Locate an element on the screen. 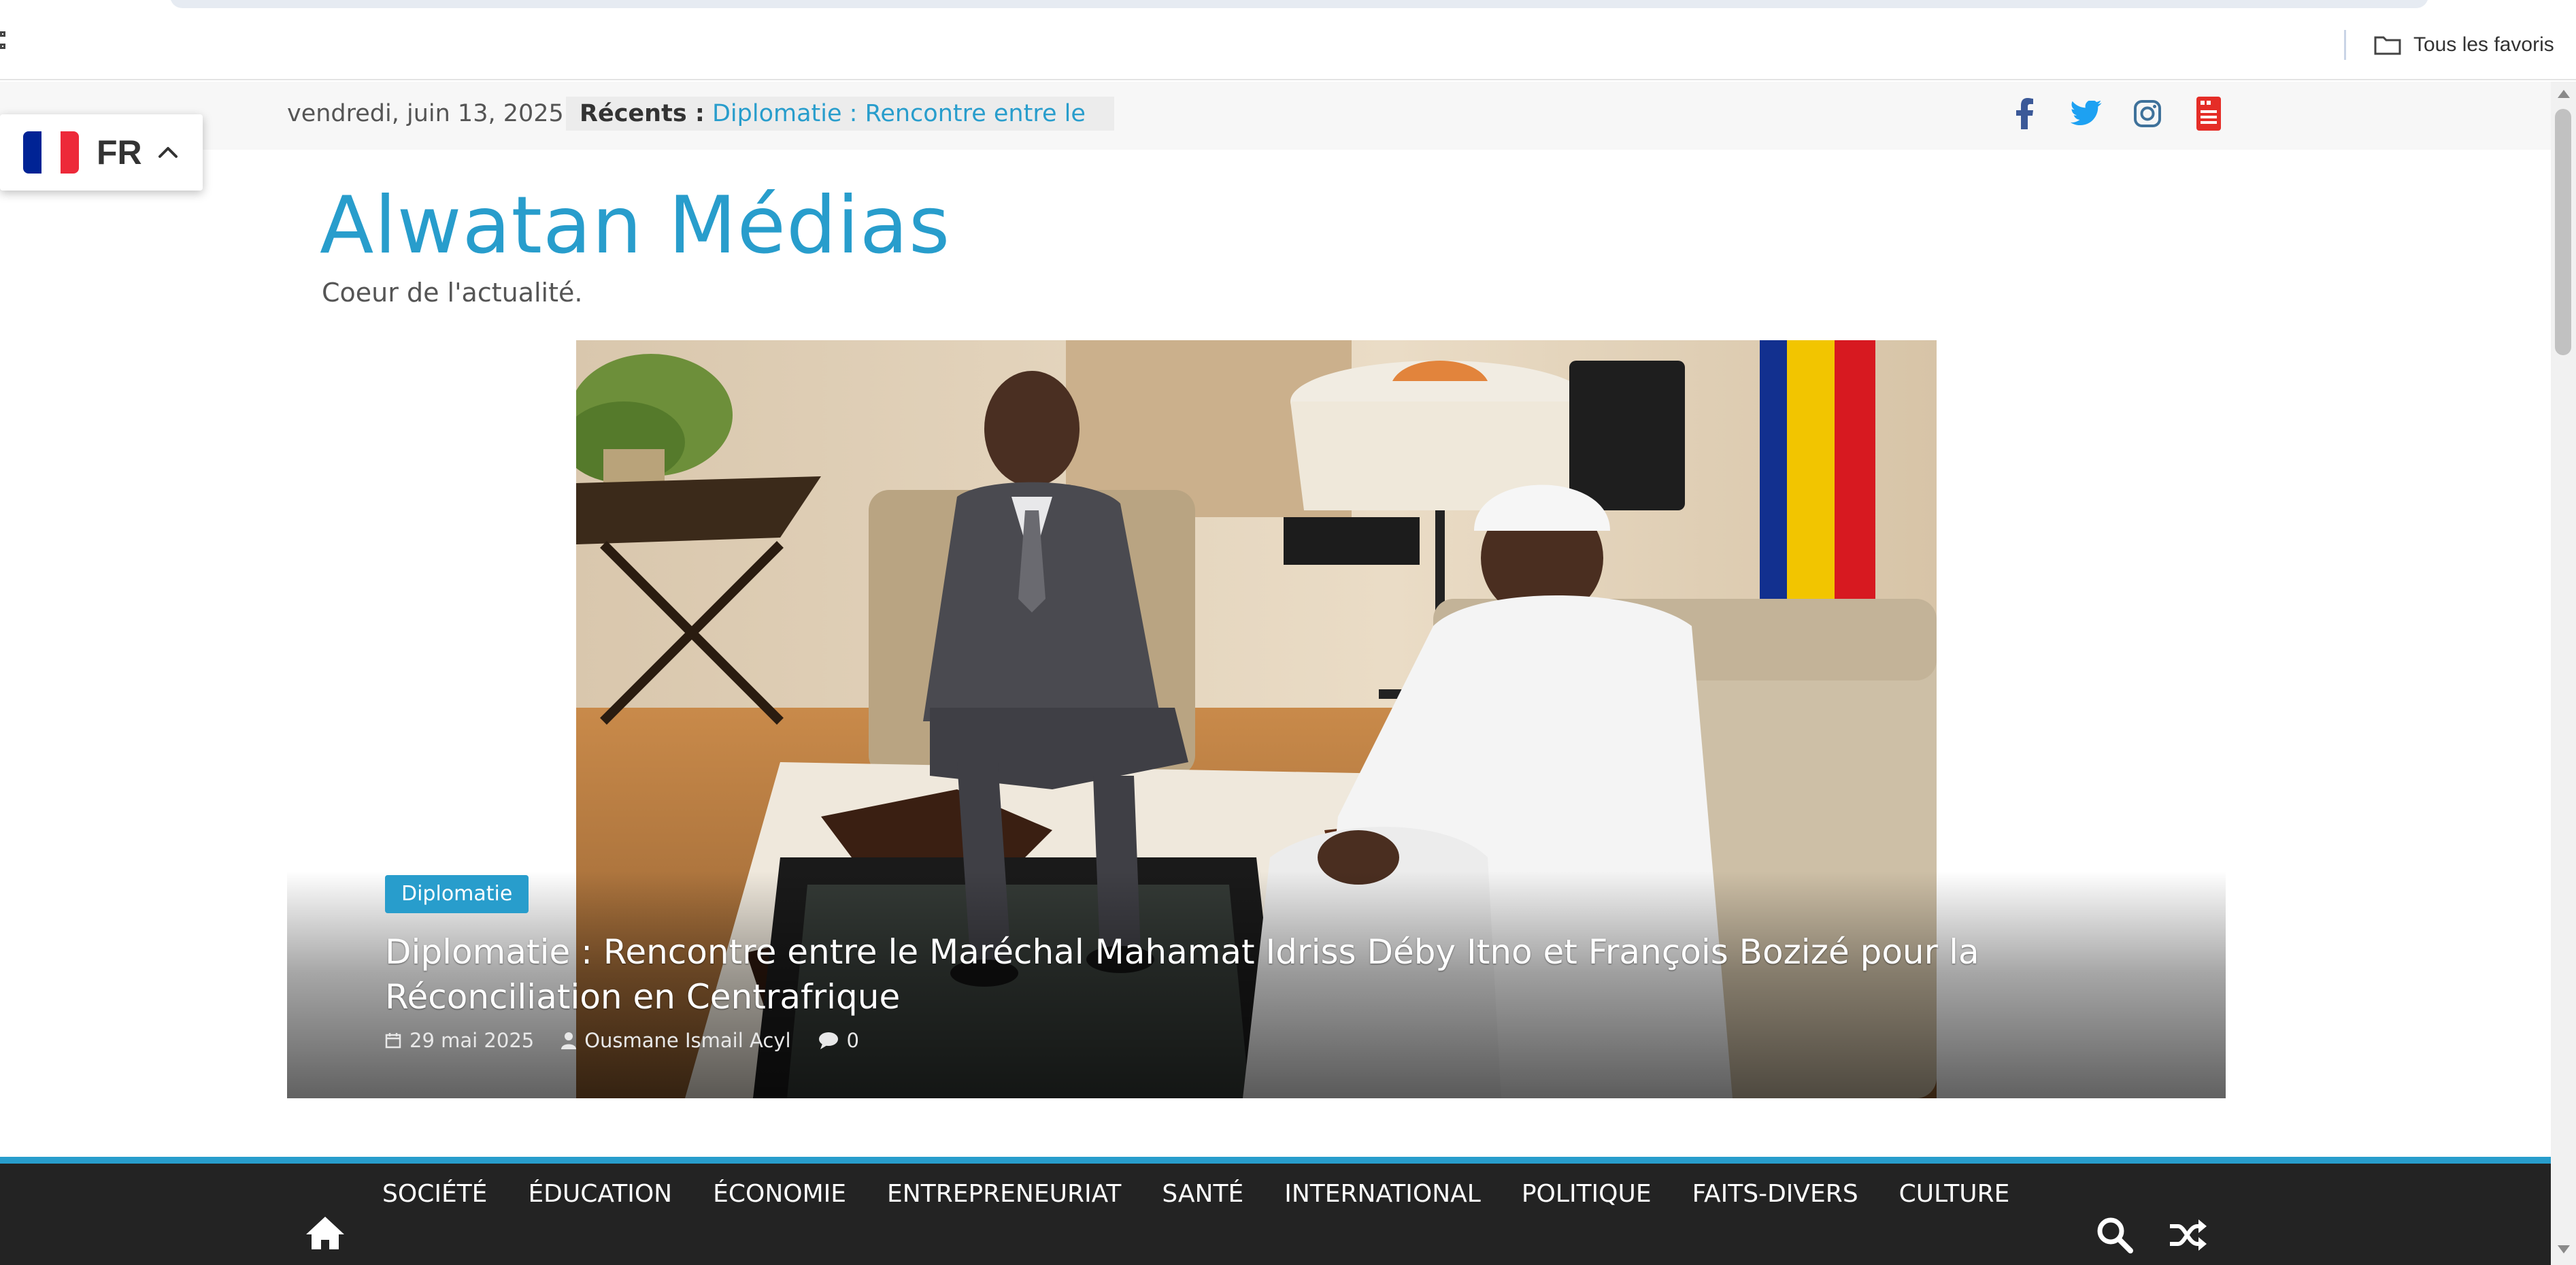  search-icon is located at coordinates (2114, 1234).